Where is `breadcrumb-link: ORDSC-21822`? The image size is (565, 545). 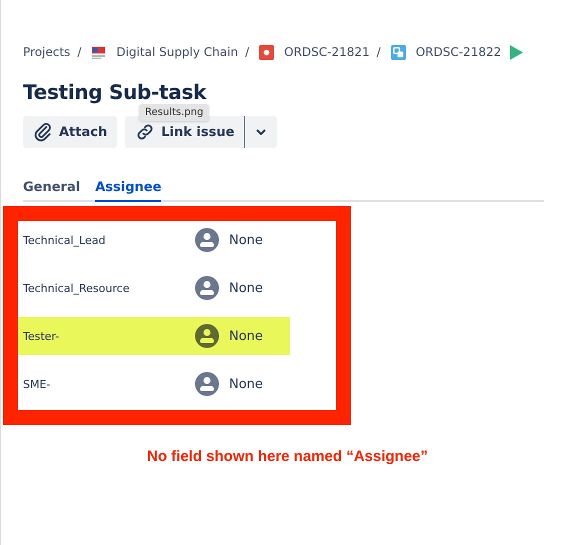
breadcrumb-link: ORDSC-21822 is located at coordinates (459, 52).